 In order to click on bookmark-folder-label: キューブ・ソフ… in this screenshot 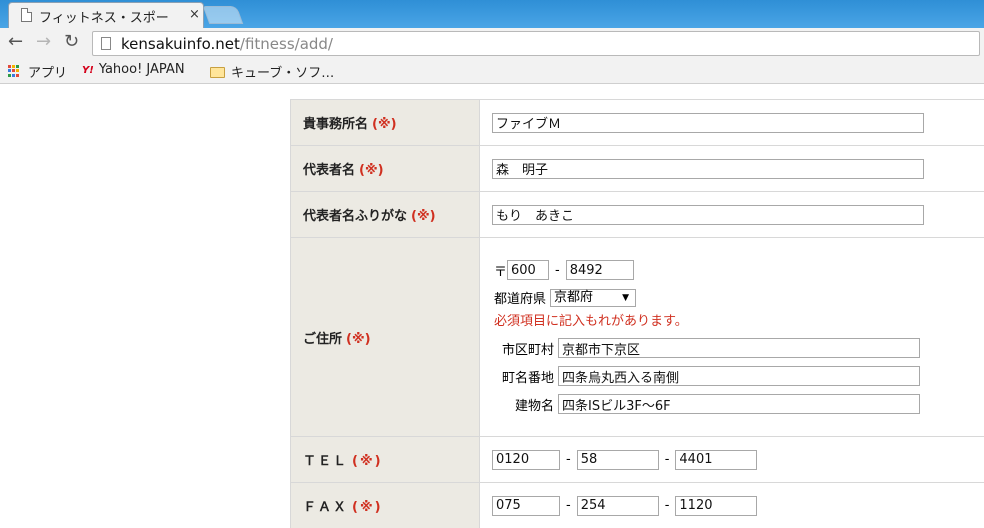, I will do `click(283, 73)`.